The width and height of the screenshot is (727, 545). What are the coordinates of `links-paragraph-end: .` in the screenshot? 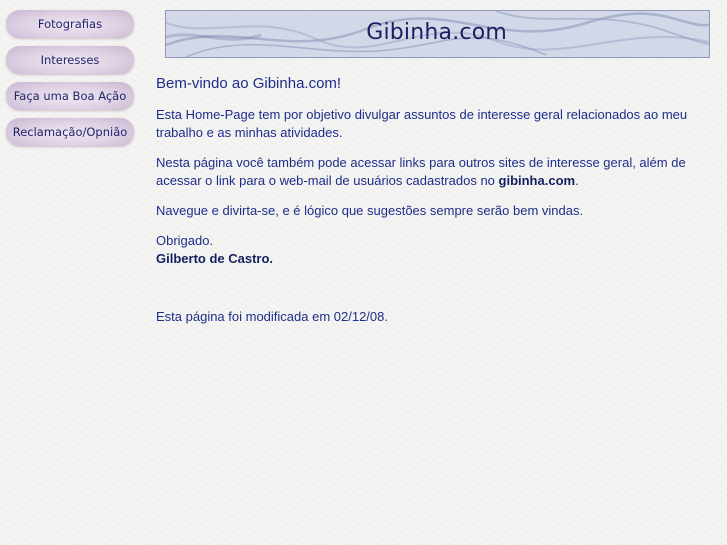 It's located at (577, 180).